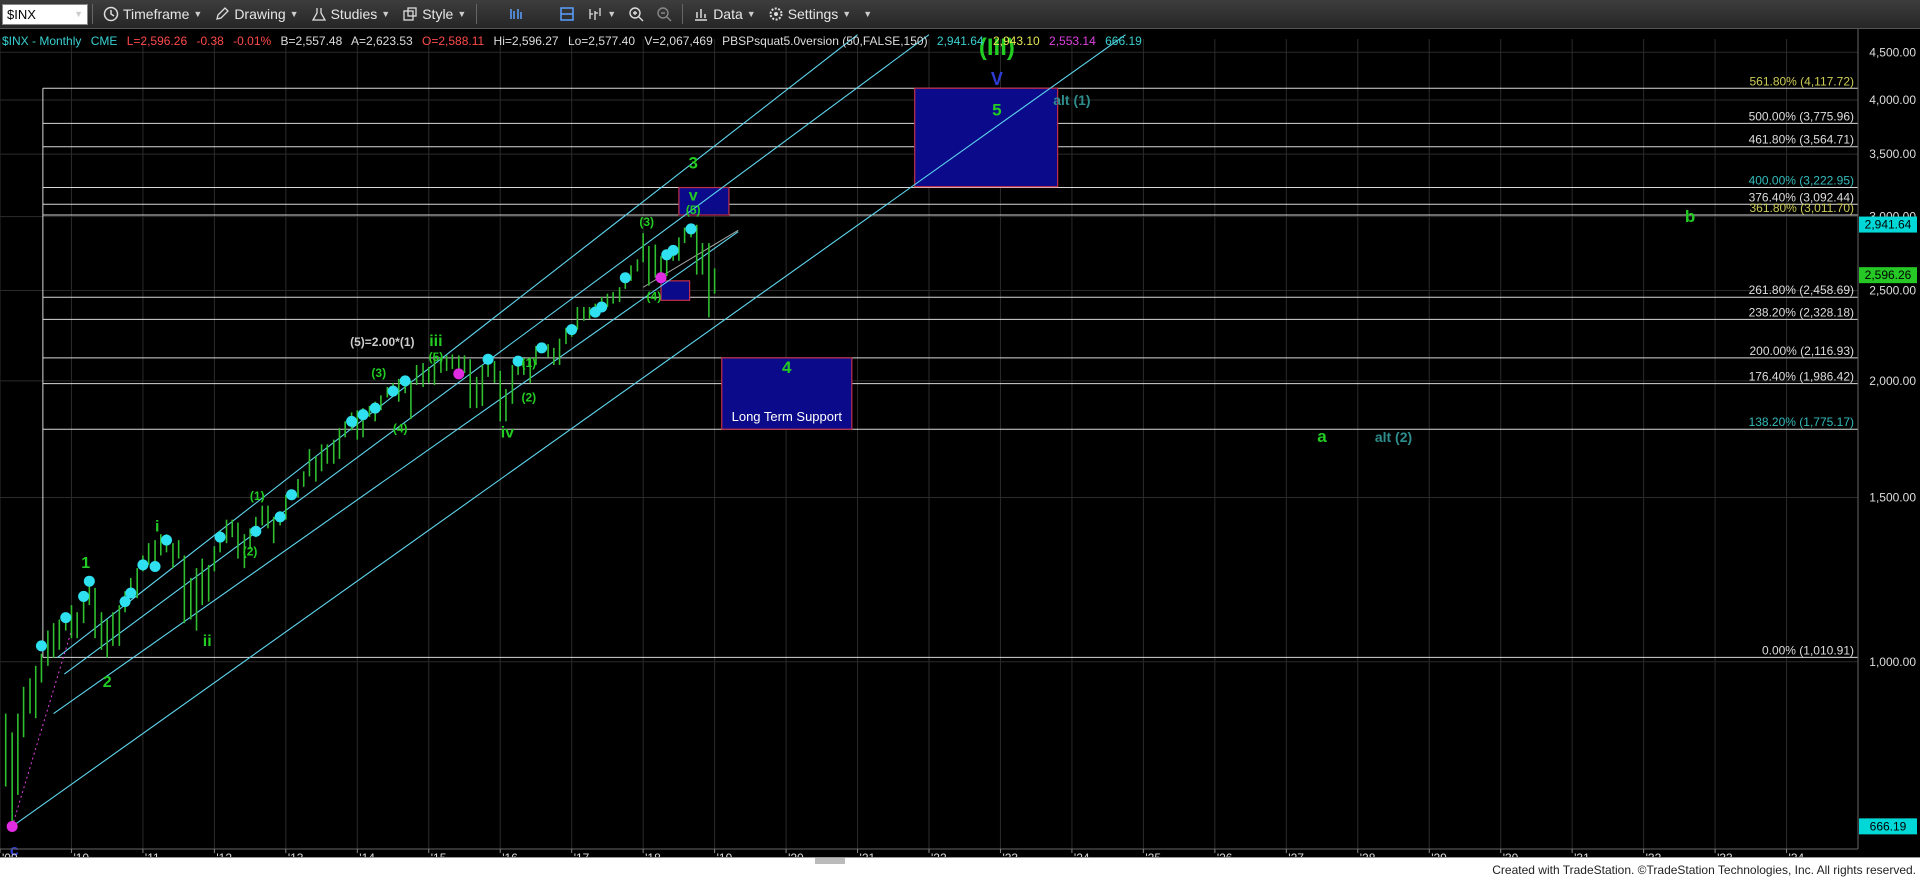 The width and height of the screenshot is (1920, 880). What do you see at coordinates (1801, 351) in the screenshot?
I see `fib-level-label: 200.00% (2,116.93)` at bounding box center [1801, 351].